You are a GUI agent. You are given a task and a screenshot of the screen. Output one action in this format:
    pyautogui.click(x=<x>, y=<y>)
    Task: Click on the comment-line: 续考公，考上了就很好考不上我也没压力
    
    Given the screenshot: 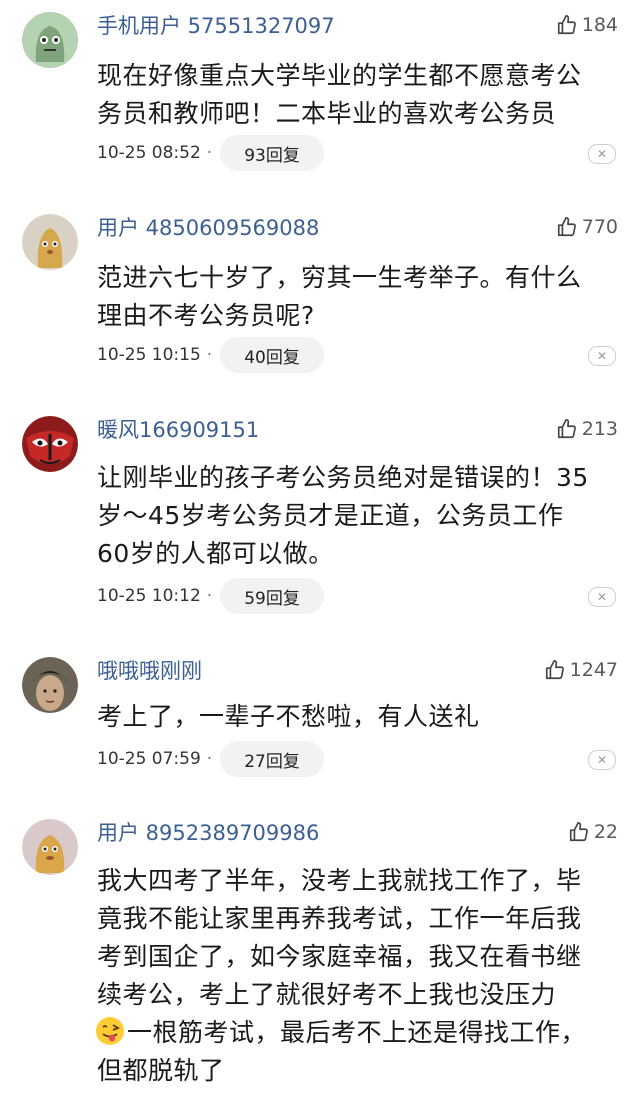 What is the action you would take?
    pyautogui.click(x=327, y=994)
    